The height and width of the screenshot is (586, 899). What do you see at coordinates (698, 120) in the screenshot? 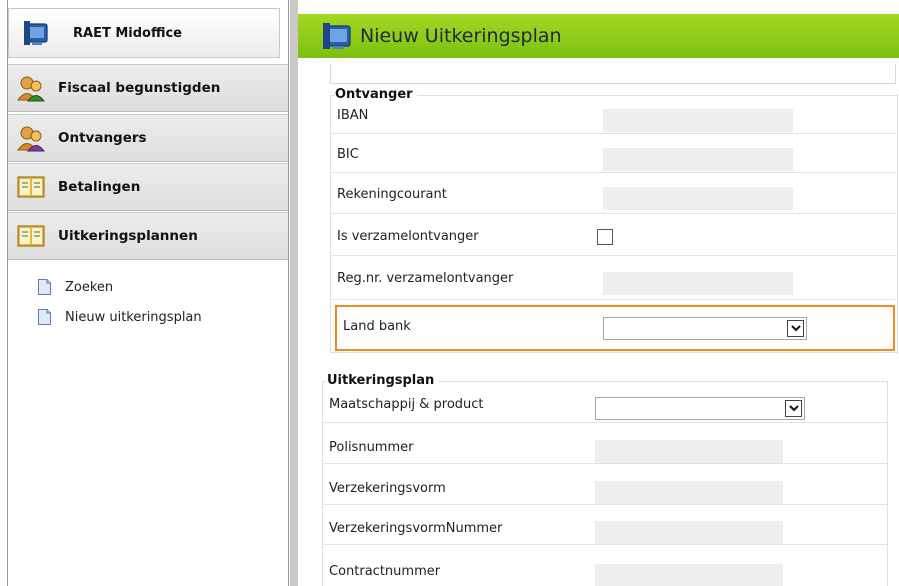
I see `iban-input` at bounding box center [698, 120].